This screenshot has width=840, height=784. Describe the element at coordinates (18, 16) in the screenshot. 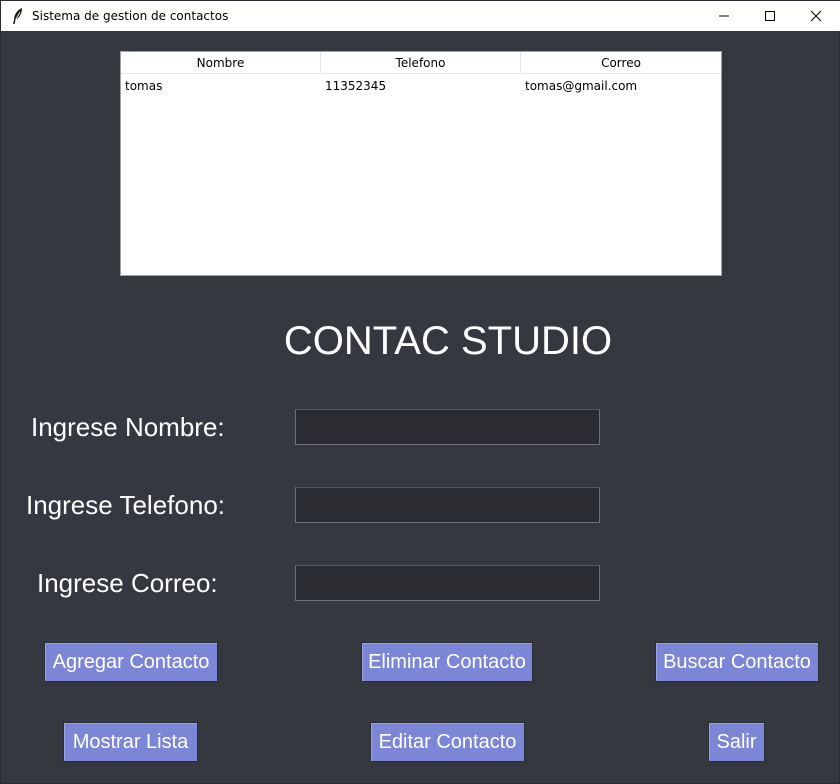

I see `feather-icon` at that location.